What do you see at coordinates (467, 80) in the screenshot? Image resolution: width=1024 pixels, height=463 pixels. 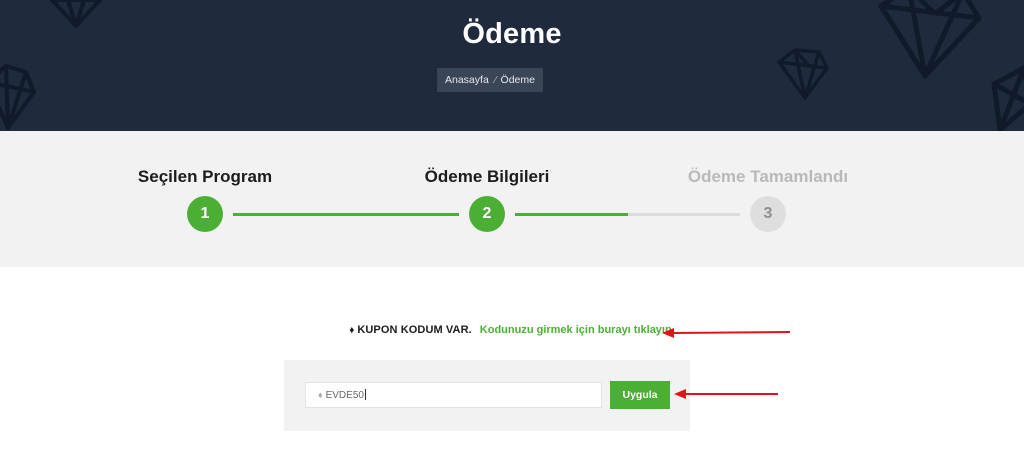 I see `breadcrumb-home-link: Anasayfa` at bounding box center [467, 80].